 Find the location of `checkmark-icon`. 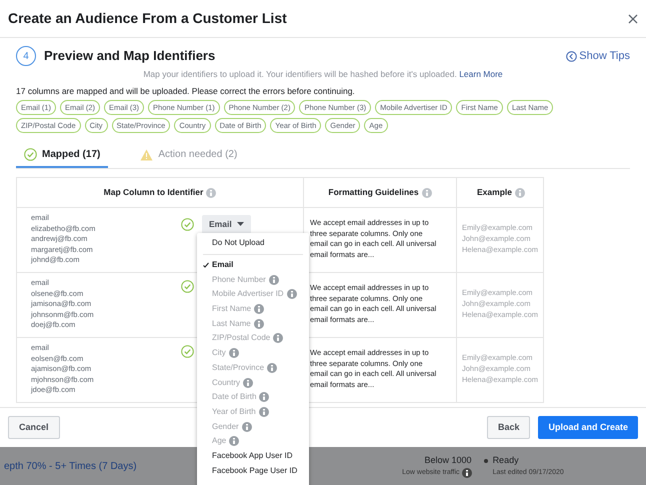

checkmark-icon is located at coordinates (206, 265).